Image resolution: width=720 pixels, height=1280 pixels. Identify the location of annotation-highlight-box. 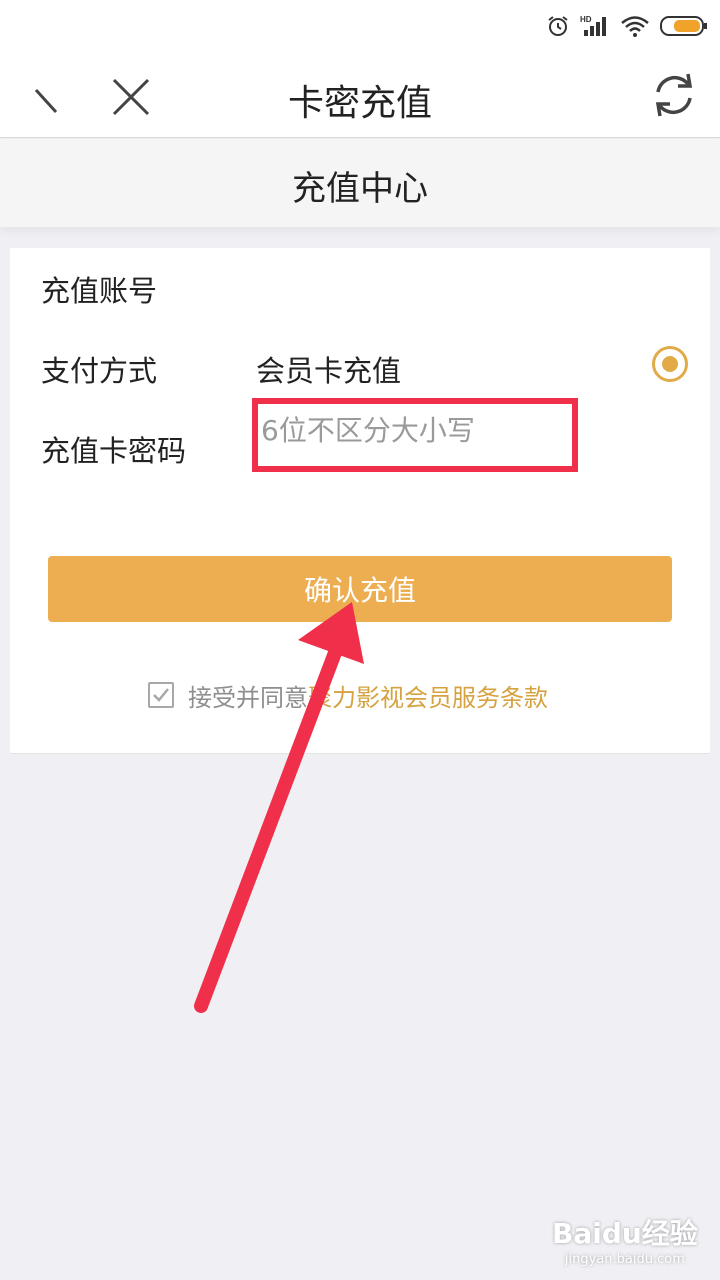
(415, 435).